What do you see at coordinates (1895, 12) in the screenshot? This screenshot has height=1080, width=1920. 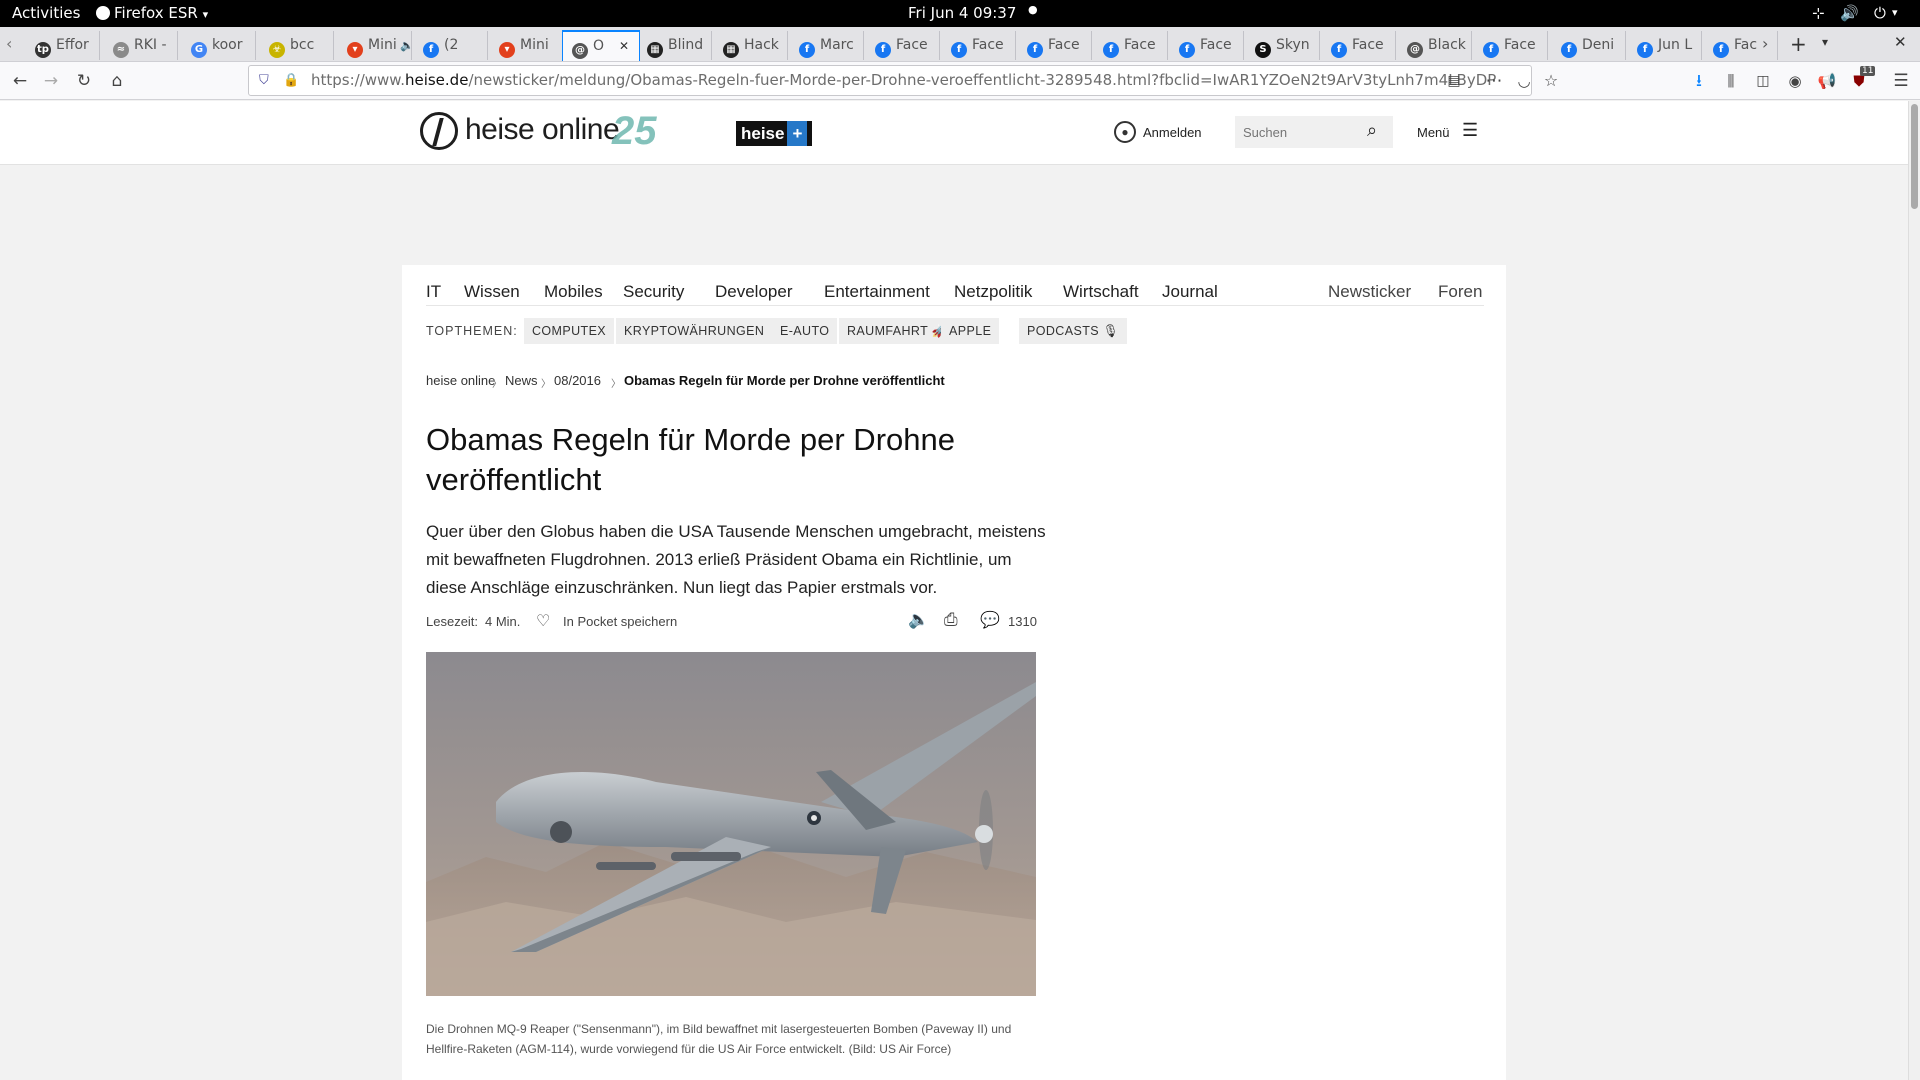 I see `system-menu-chevron-icon: ▾` at bounding box center [1895, 12].